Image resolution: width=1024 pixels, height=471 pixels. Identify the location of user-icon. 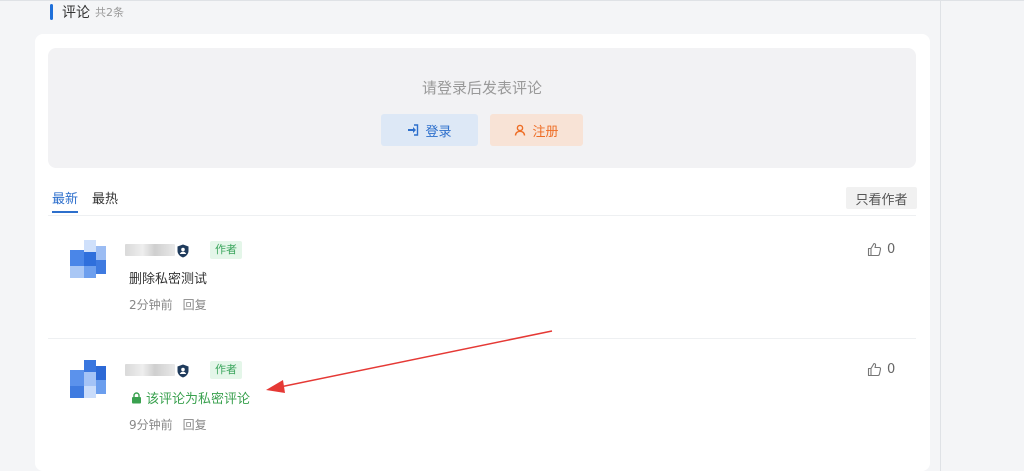
(520, 130).